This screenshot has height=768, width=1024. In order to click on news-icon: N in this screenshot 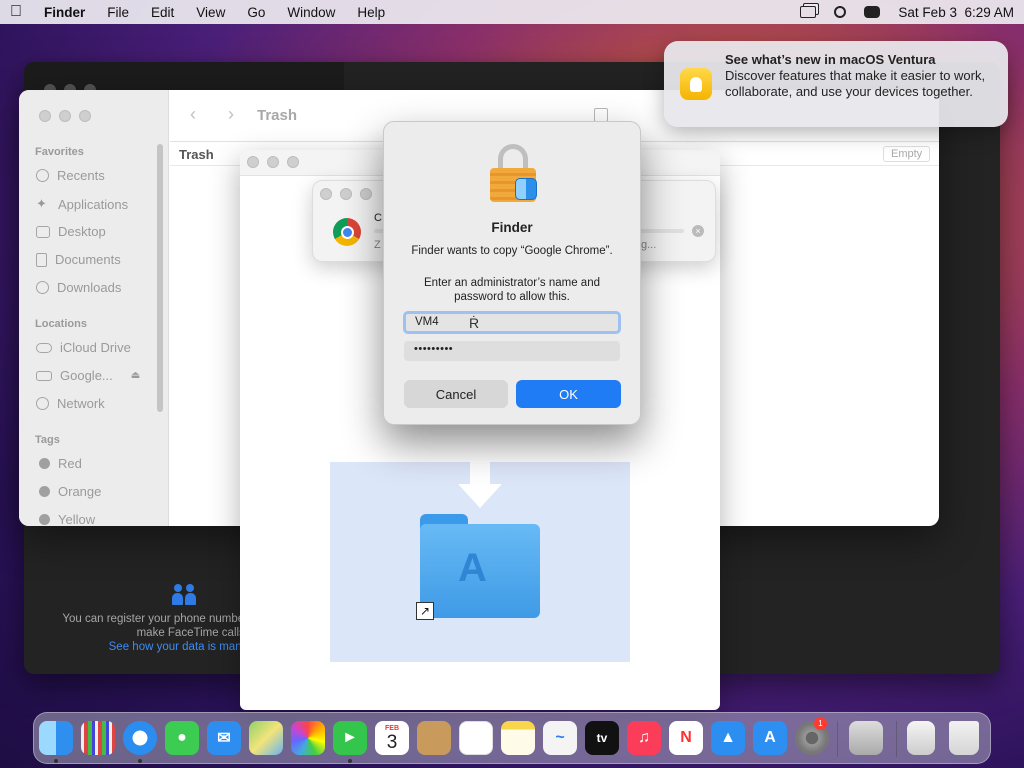, I will do `click(686, 738)`.